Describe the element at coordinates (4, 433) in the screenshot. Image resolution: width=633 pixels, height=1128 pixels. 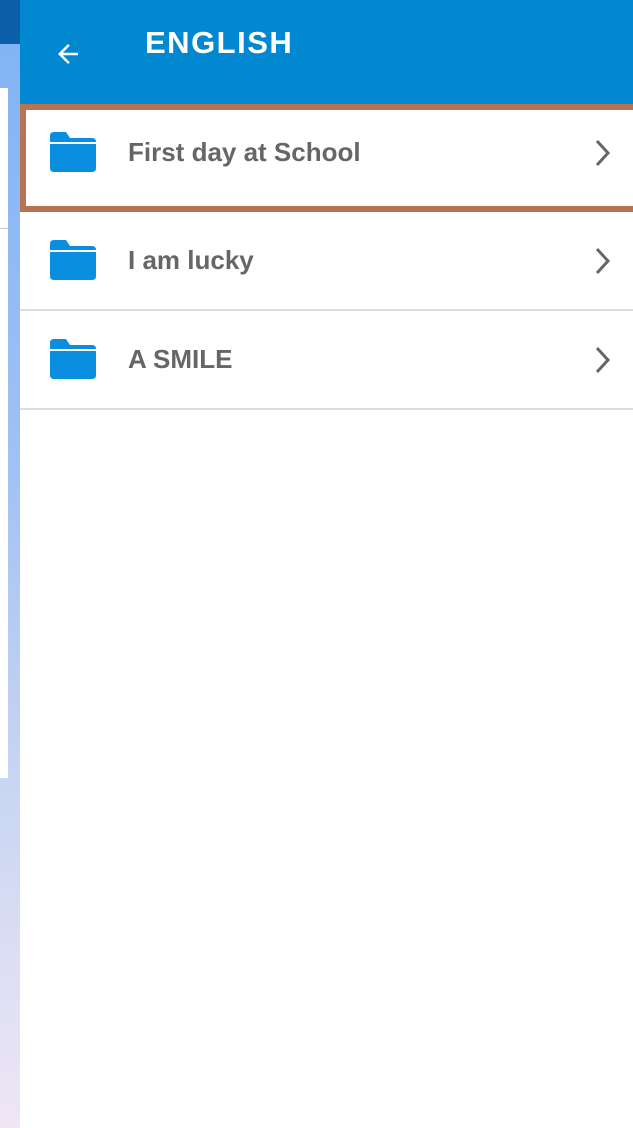
I see `background-app-panel` at that location.